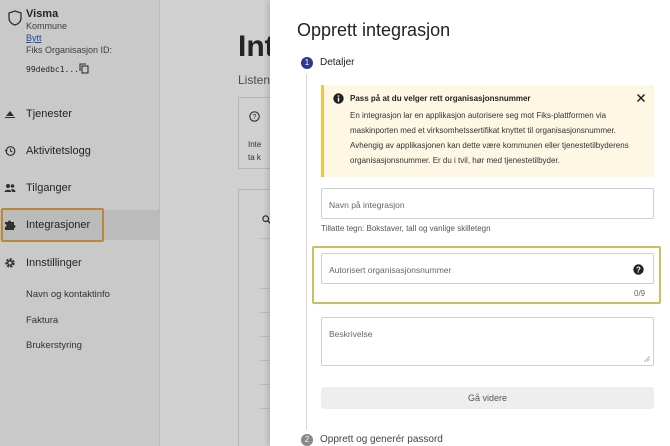 This screenshot has height=446, width=670. Describe the element at coordinates (306, 252) in the screenshot. I see `stepper-line` at that location.